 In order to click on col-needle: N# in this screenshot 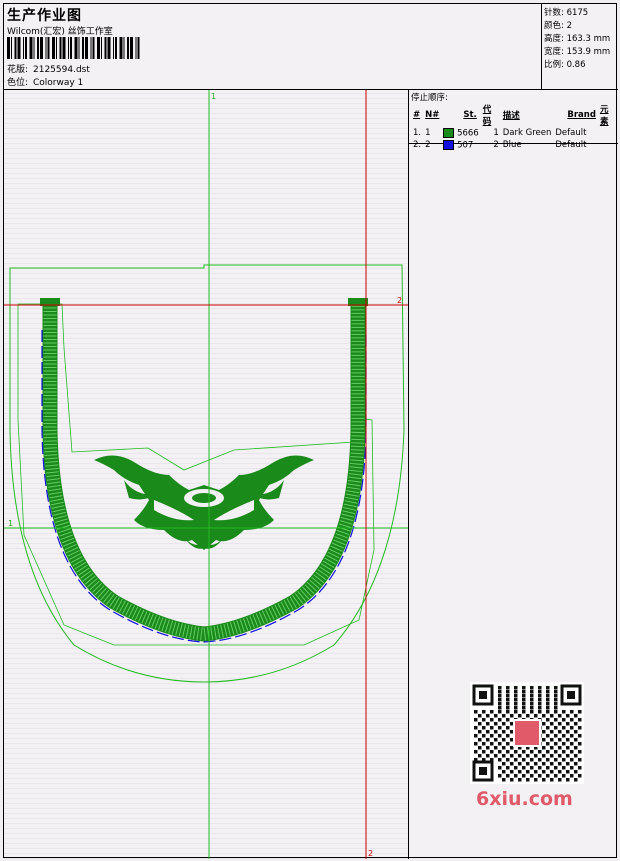, I will do `click(432, 115)`.